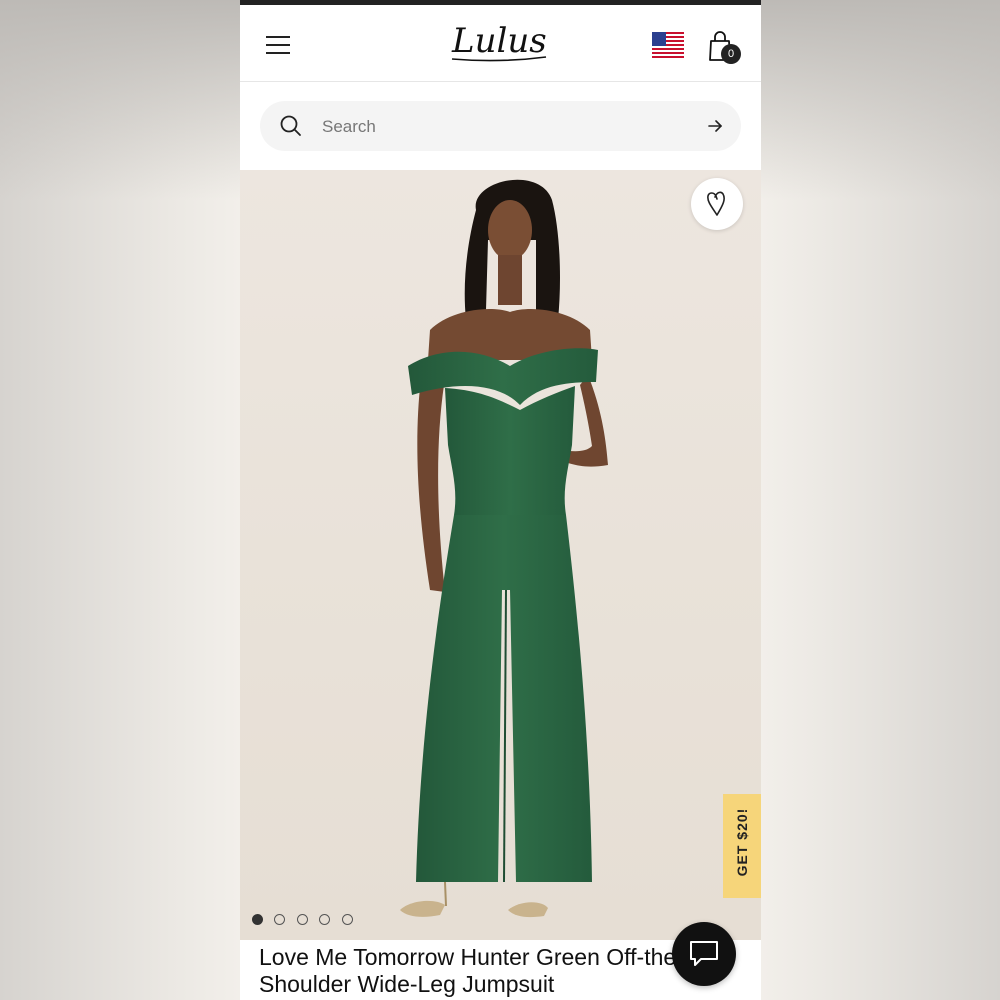  I want to click on heart-icon, so click(716, 203).